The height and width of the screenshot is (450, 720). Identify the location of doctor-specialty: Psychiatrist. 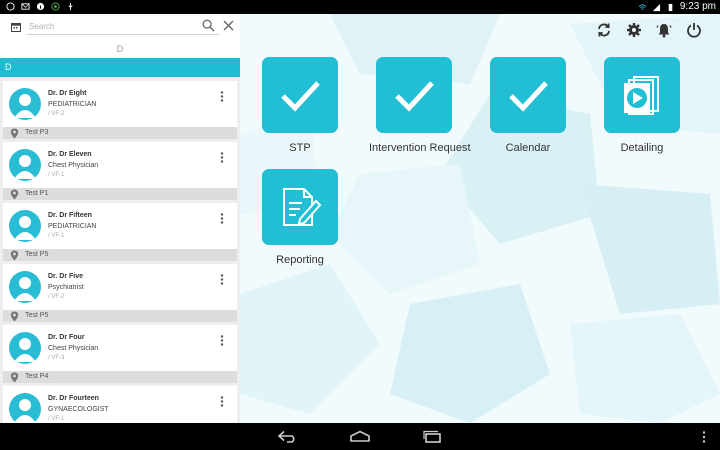
(66, 287).